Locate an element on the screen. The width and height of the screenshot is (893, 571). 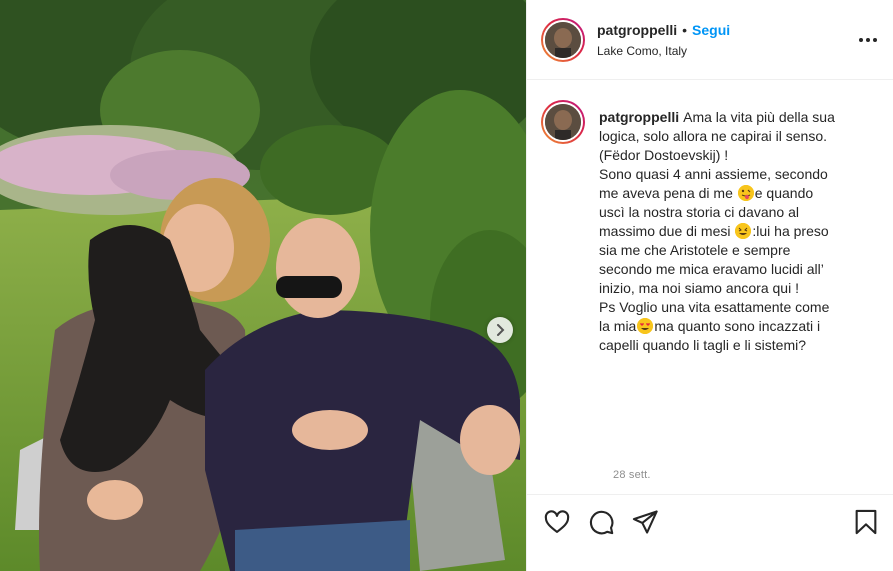
avatar is located at coordinates (563, 40).